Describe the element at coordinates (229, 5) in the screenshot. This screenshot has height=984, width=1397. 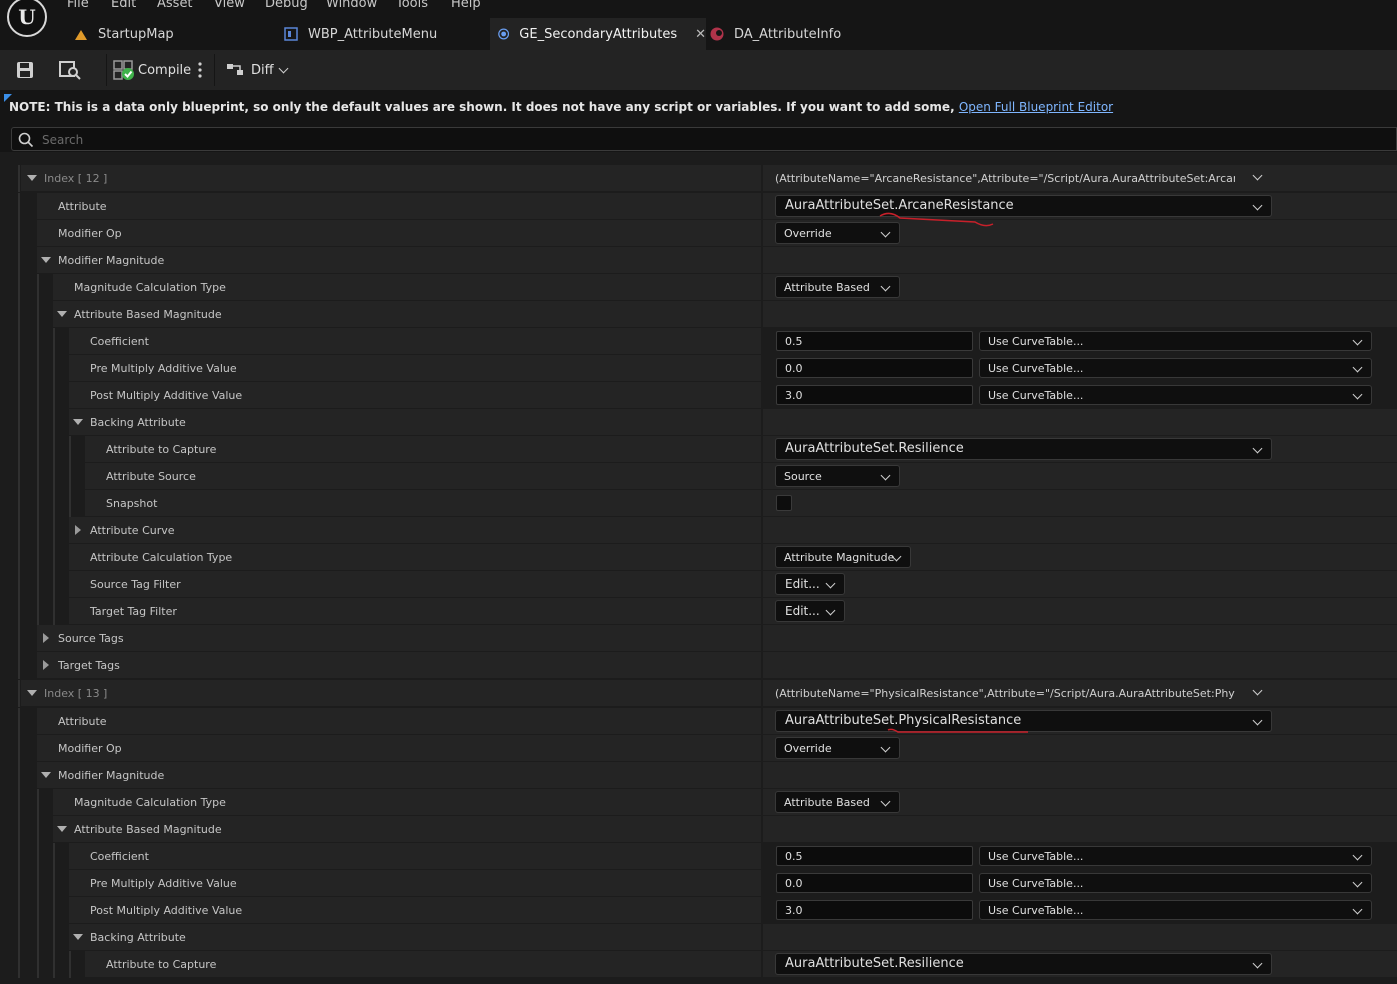
I see `menu-view: View` at that location.